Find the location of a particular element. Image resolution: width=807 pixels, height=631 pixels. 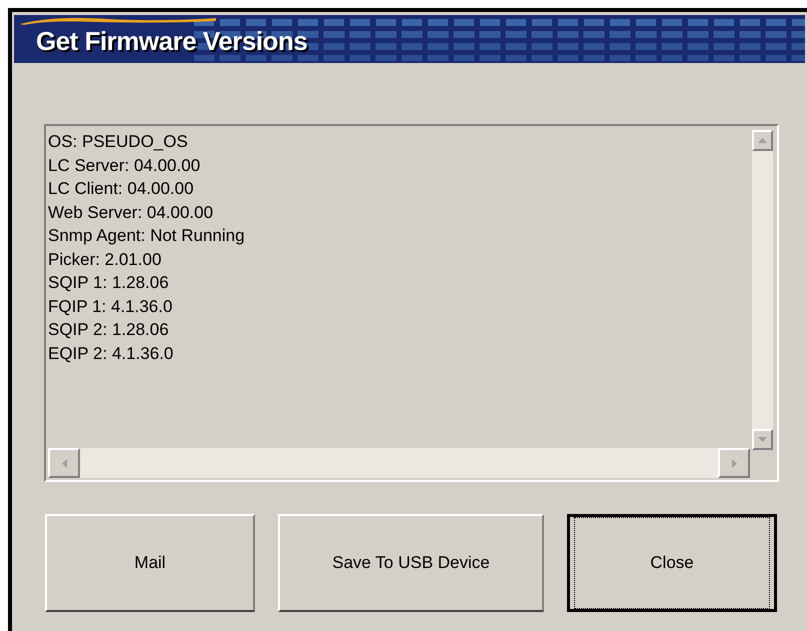

scroll-up-button is located at coordinates (762, 140).